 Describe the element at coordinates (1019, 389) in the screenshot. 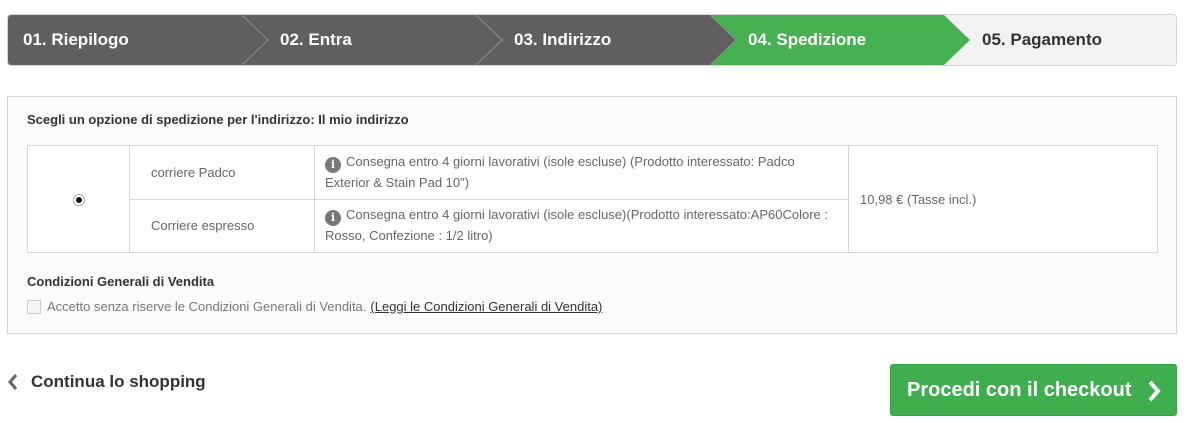

I see `checkout-label: Procedi con il checkout` at that location.